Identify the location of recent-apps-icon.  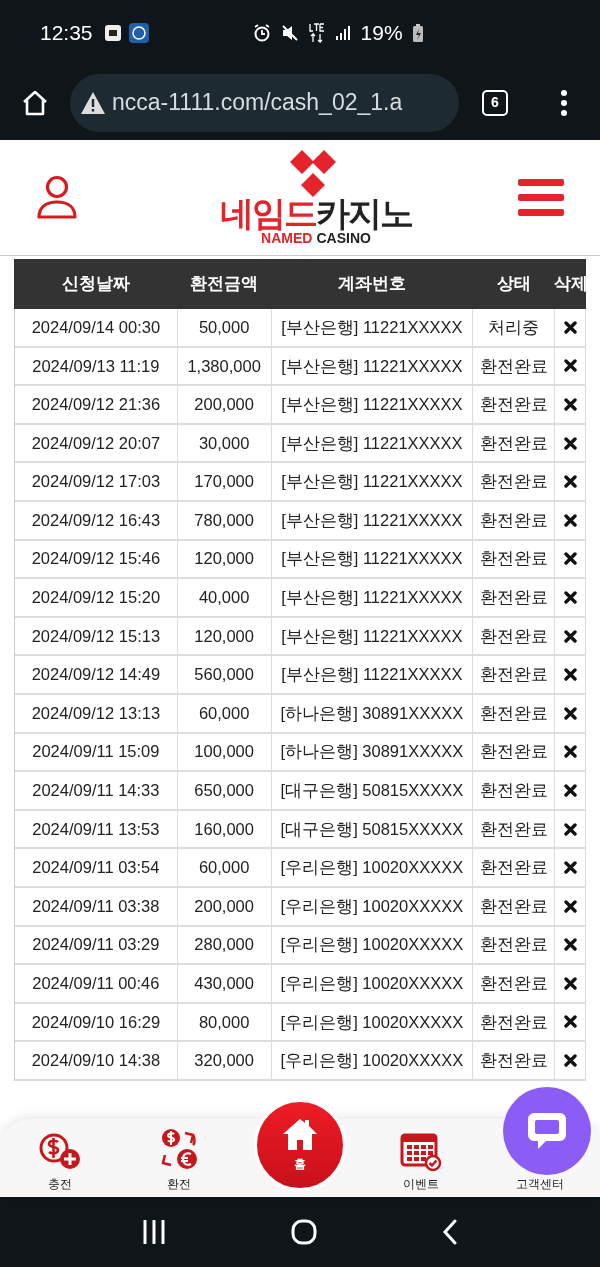
(154, 1232).